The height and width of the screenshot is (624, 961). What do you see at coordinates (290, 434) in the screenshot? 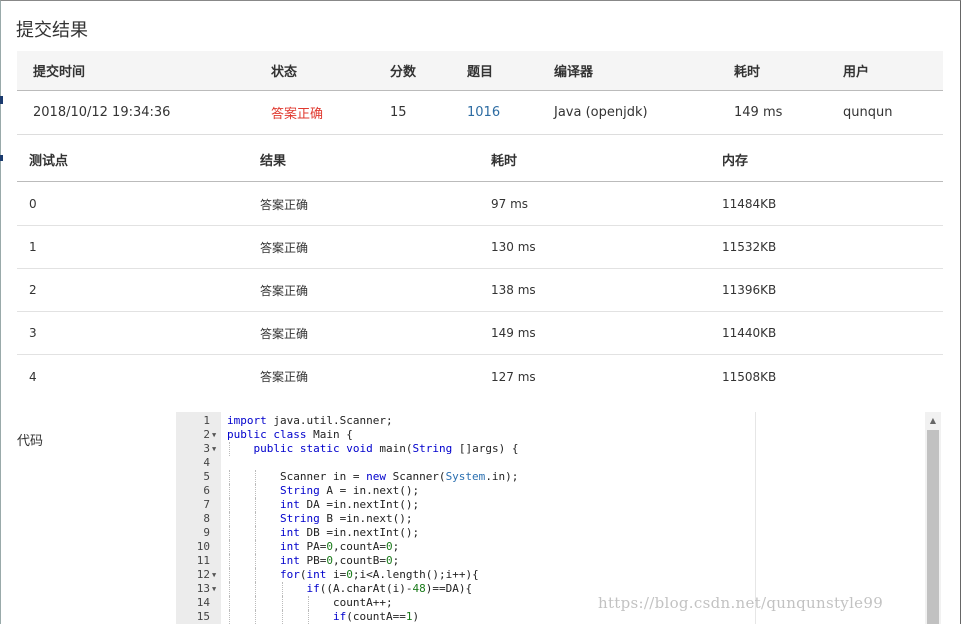
I see `code-text: public class Main {` at bounding box center [290, 434].